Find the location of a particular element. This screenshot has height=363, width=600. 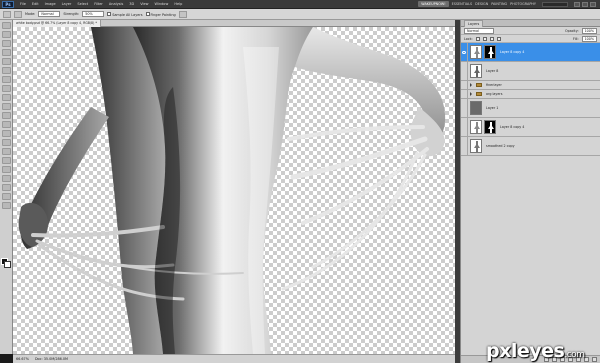

workspace-design: DESIGN is located at coordinates (481, 4).